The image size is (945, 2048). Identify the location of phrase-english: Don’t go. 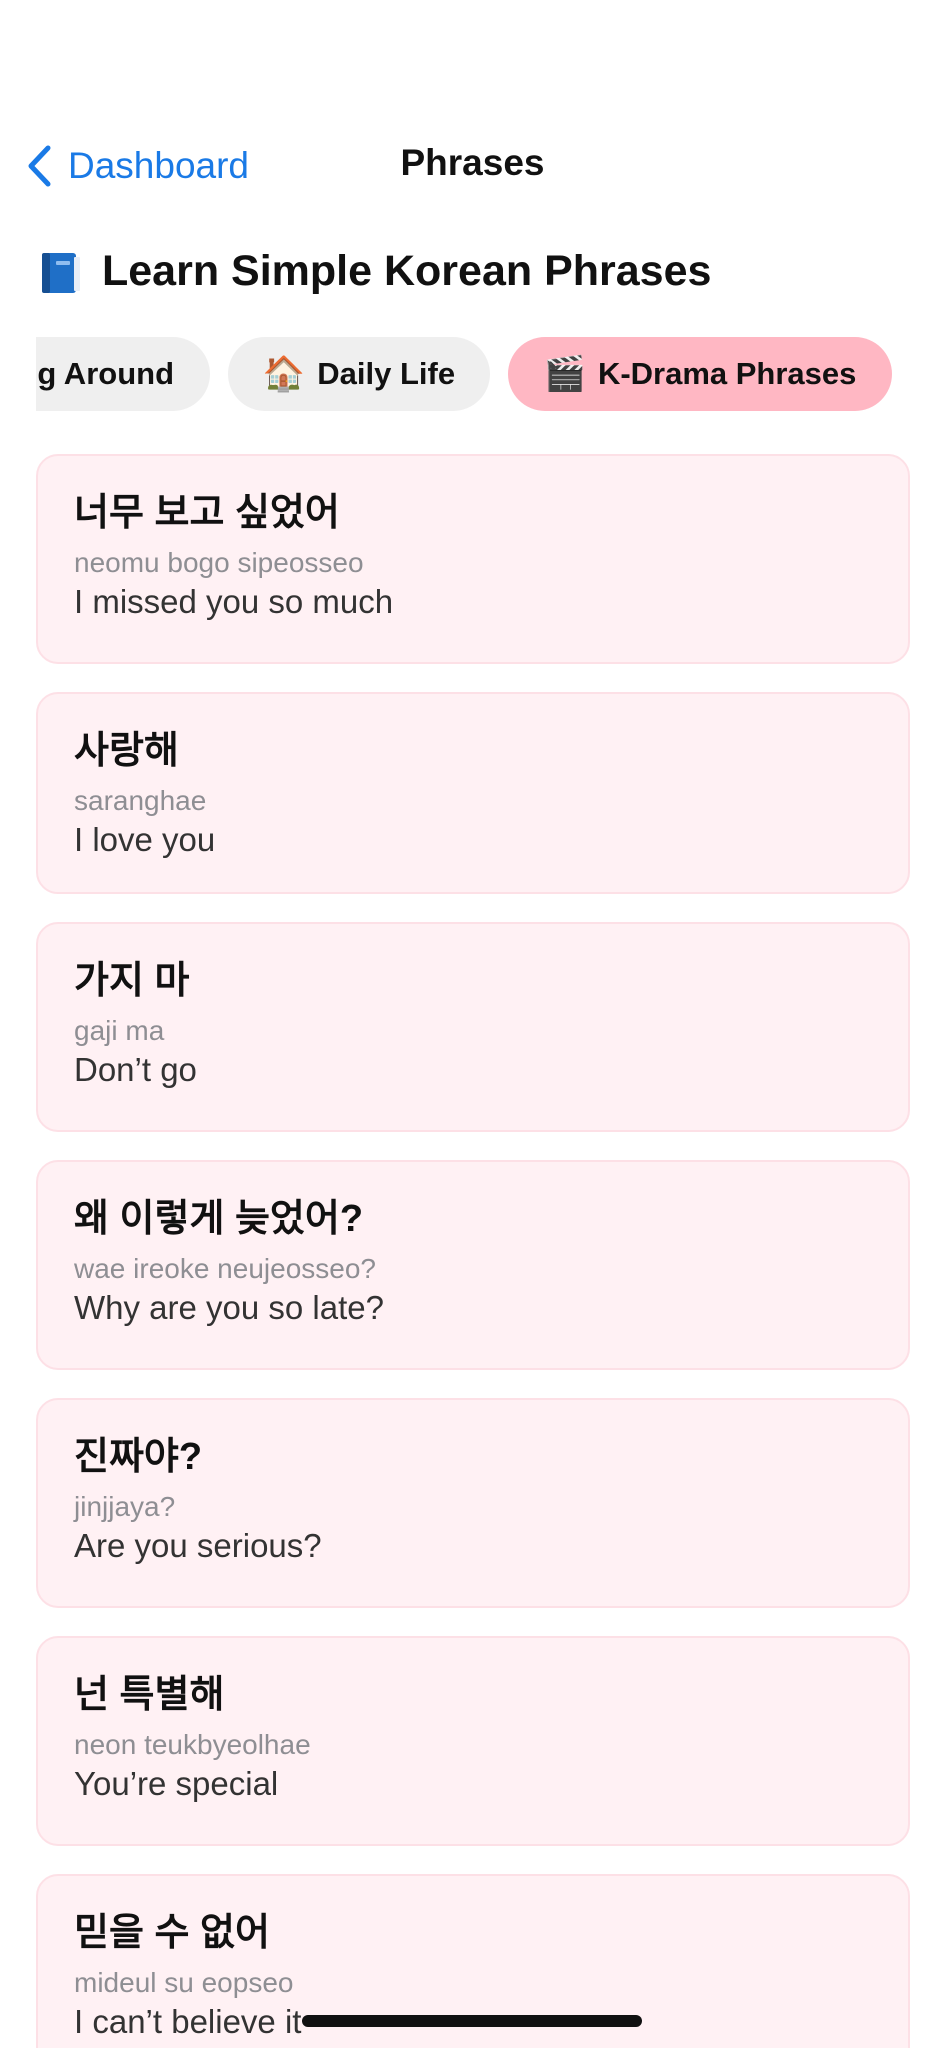
(135, 1069).